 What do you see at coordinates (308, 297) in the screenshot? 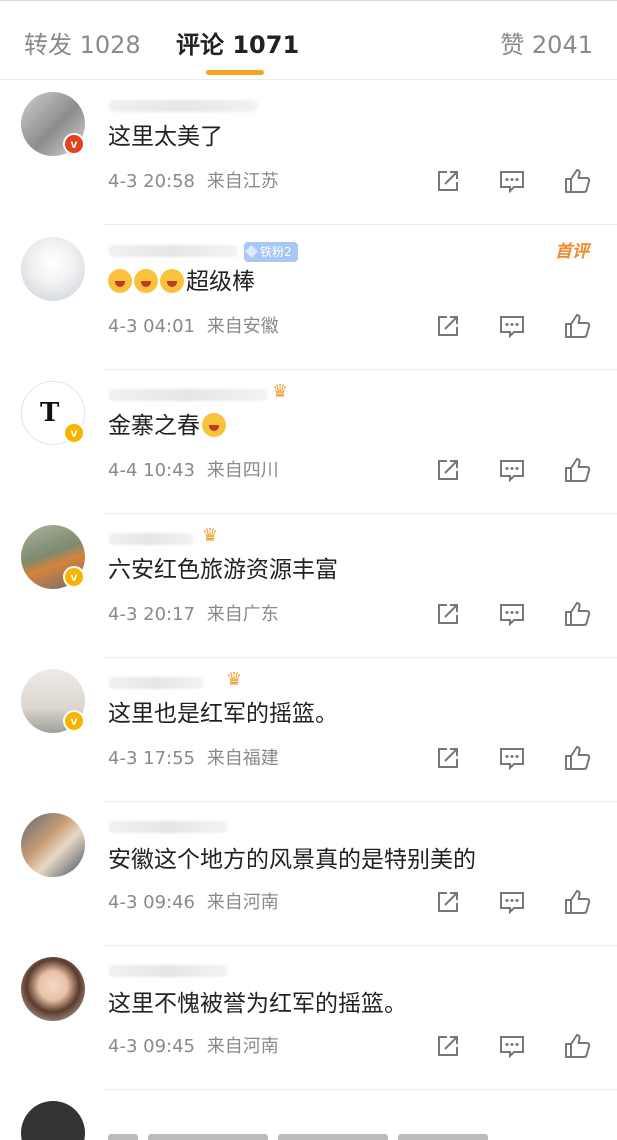
I see `comment-item: 铁粉2 首评 超级棒 4-3 04:01 来自安徽` at bounding box center [308, 297].